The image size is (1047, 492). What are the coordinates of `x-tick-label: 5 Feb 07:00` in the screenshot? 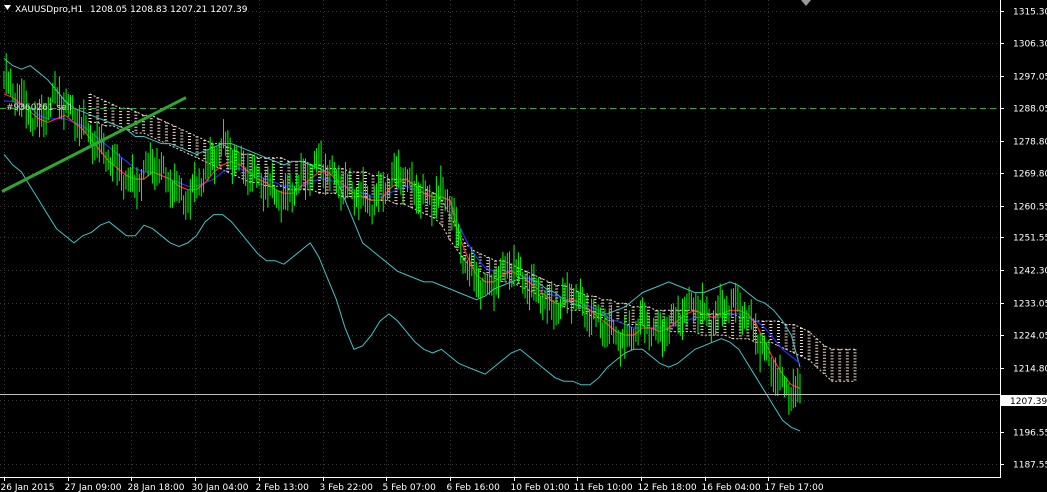 It's located at (410, 487).